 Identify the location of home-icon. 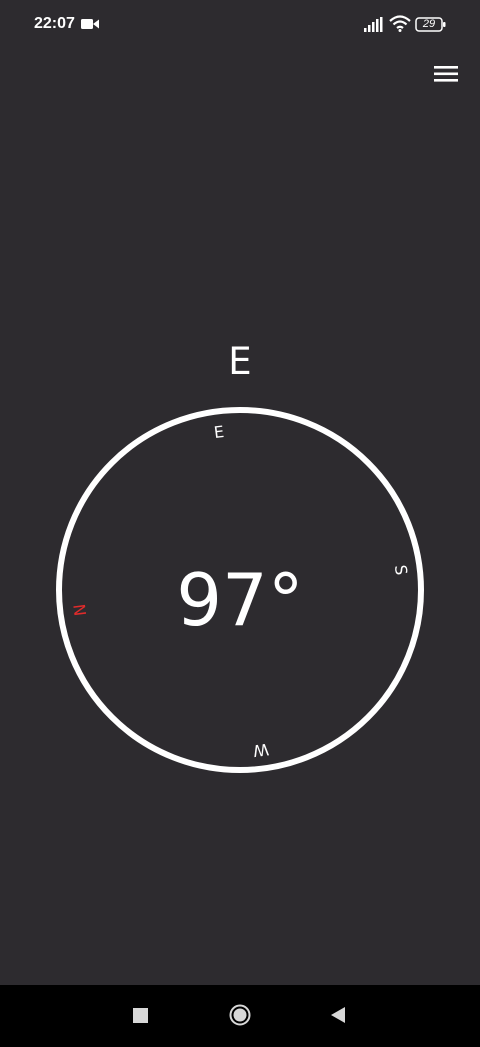
(240, 1015).